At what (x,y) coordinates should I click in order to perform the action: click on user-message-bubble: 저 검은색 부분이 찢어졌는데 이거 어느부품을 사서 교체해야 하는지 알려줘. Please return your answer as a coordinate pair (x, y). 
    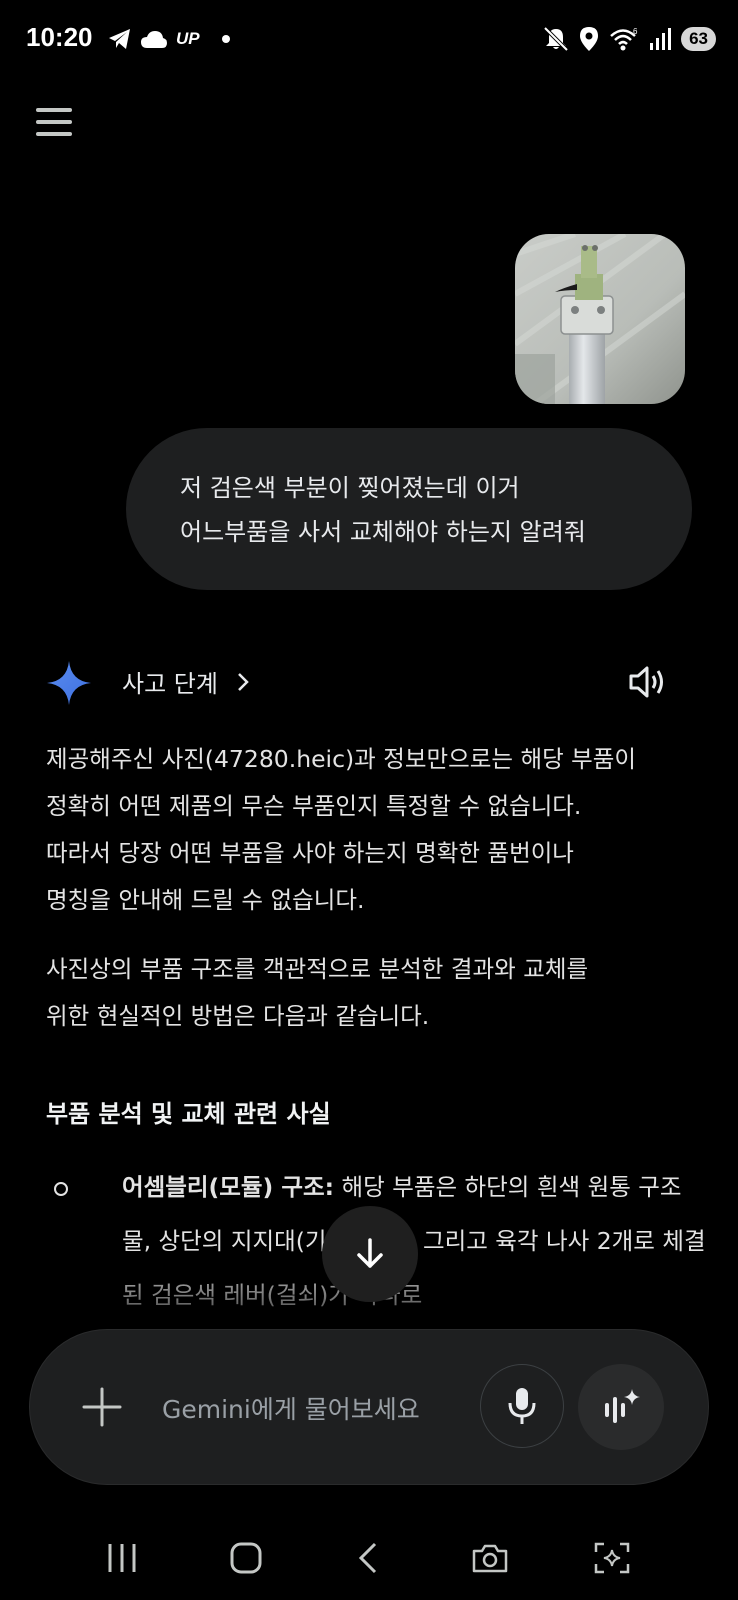
    Looking at the image, I should click on (409, 509).